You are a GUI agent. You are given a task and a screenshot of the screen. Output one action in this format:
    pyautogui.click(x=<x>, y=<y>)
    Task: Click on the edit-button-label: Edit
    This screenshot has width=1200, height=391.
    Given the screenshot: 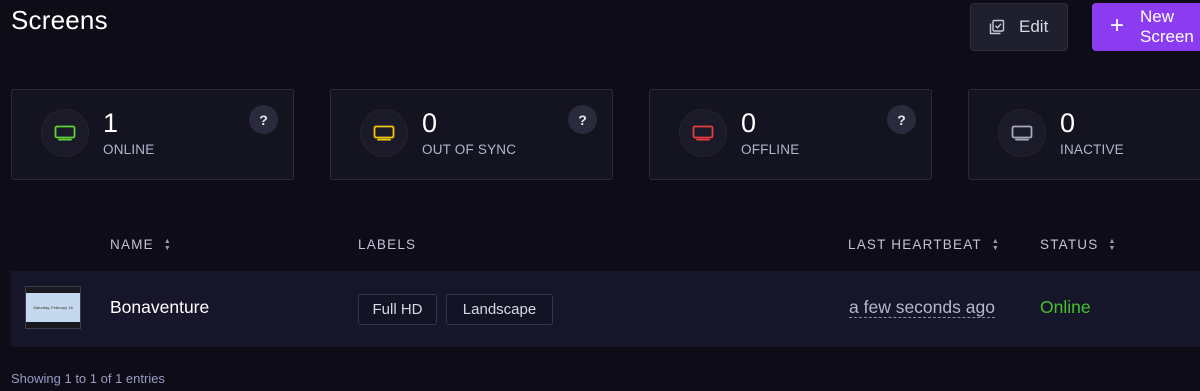 What is the action you would take?
    pyautogui.click(x=1034, y=26)
    